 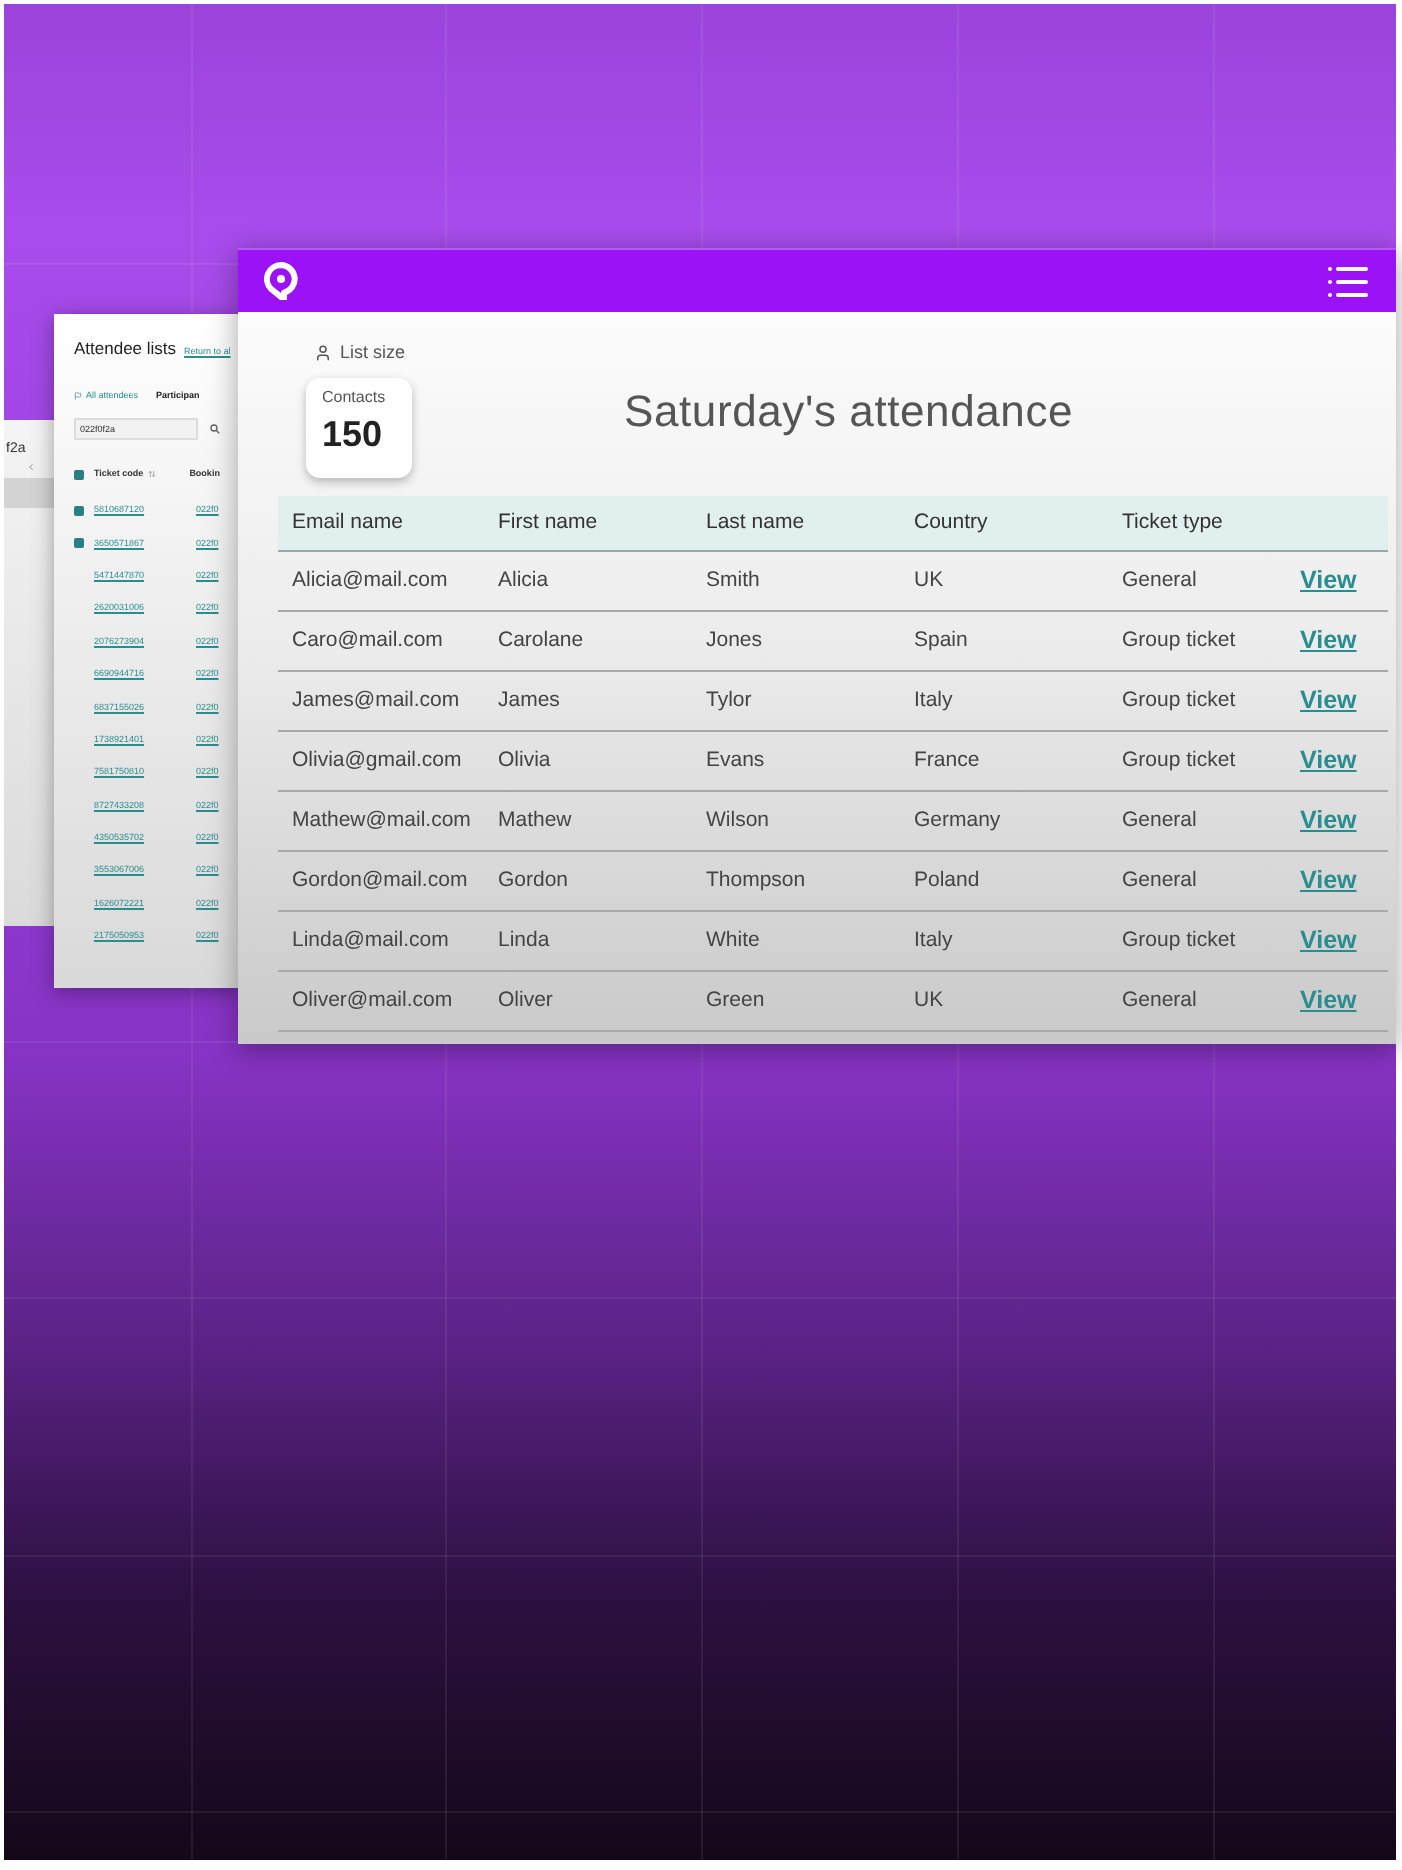 I want to click on table-cell-text: Thompson, so click(x=756, y=881).